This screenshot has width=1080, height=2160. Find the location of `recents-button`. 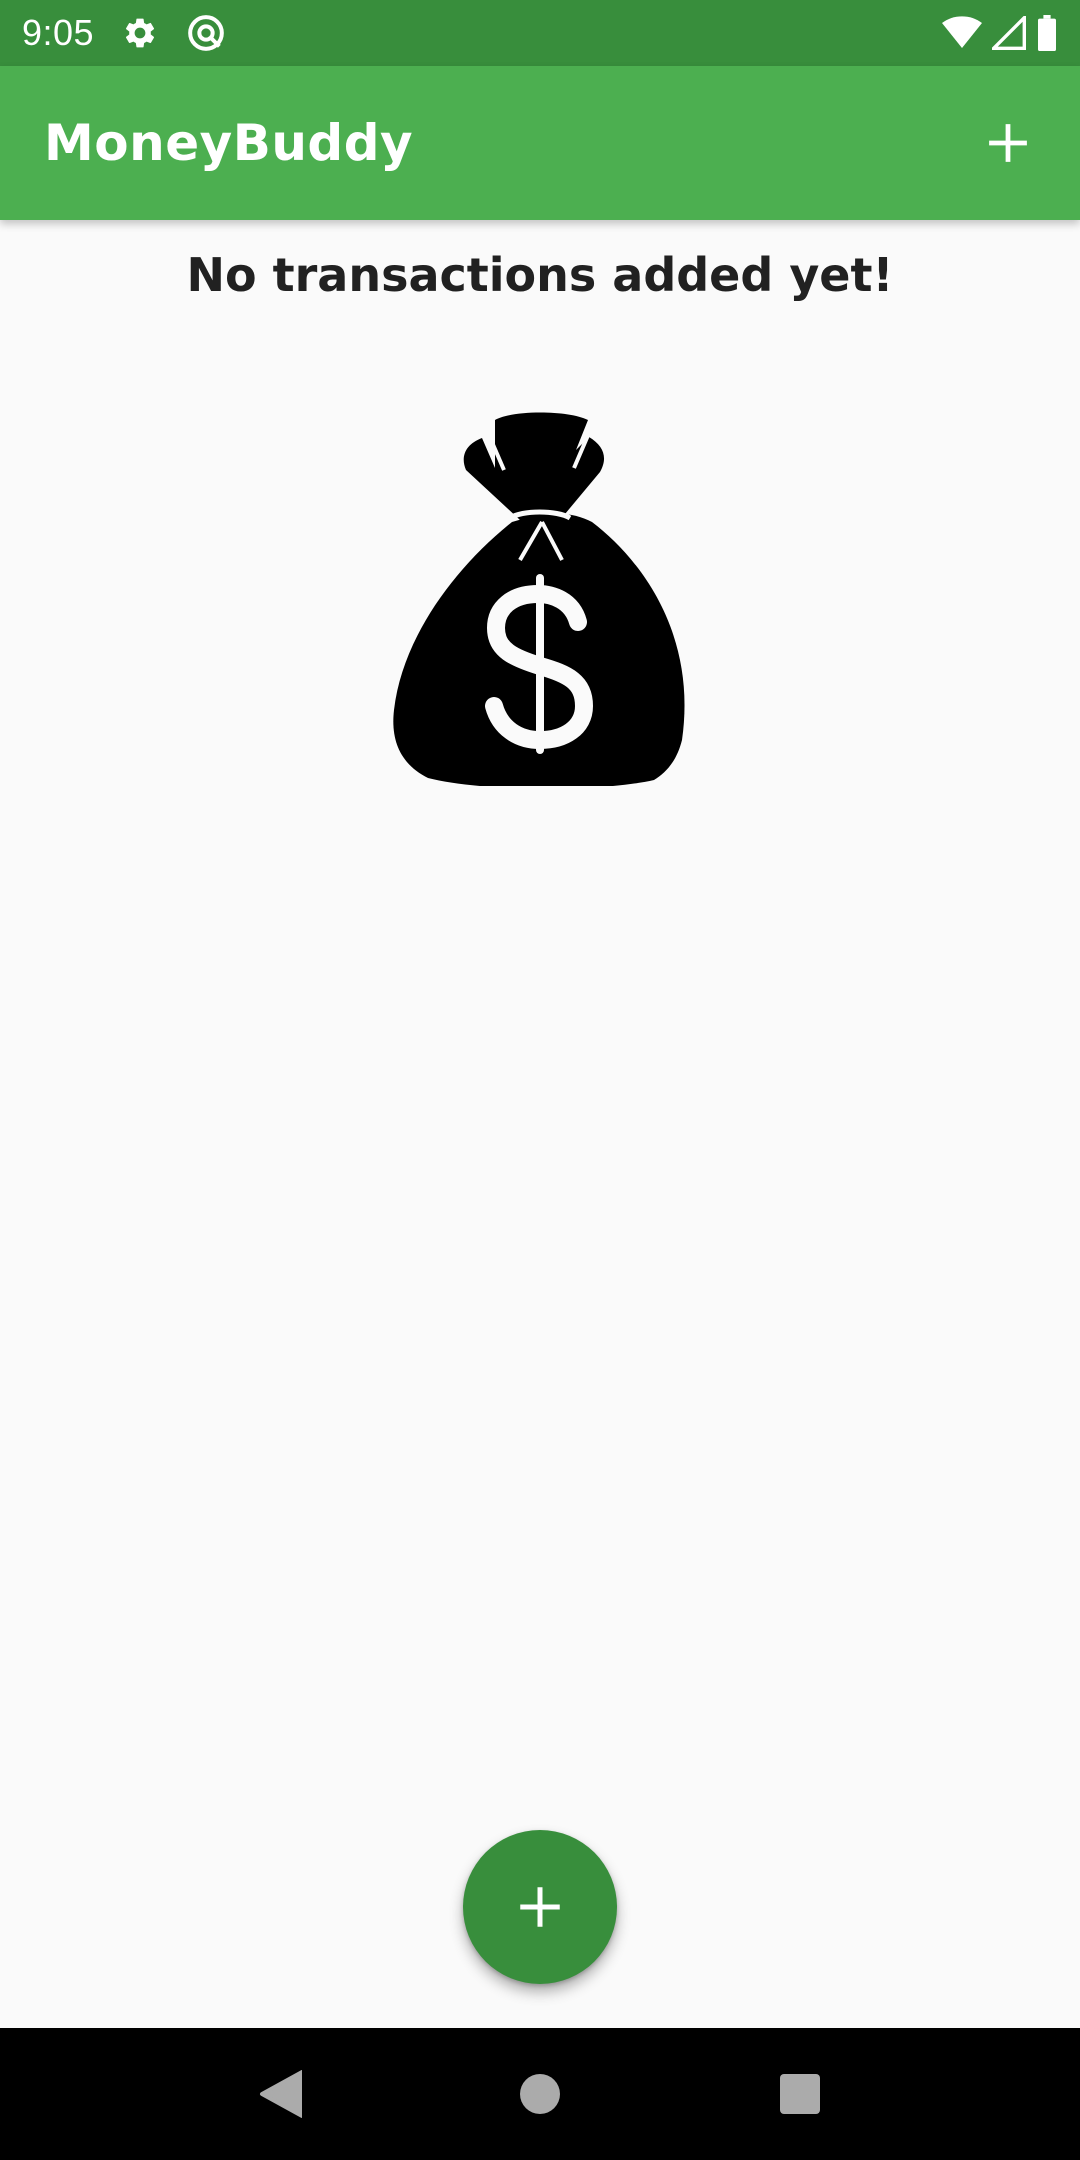

recents-button is located at coordinates (800, 2094).